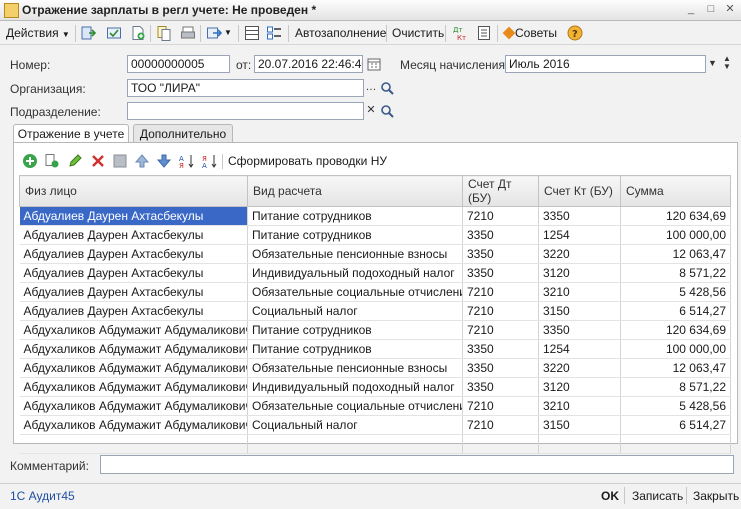  Describe the element at coordinates (120, 161) in the screenshot. I see `end-edit-icon` at that location.